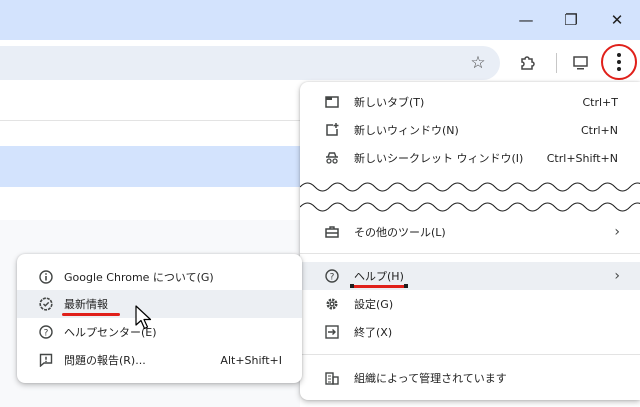 The height and width of the screenshot is (407, 640). I want to click on menu-item-label: その他のツール(L), so click(400, 232).